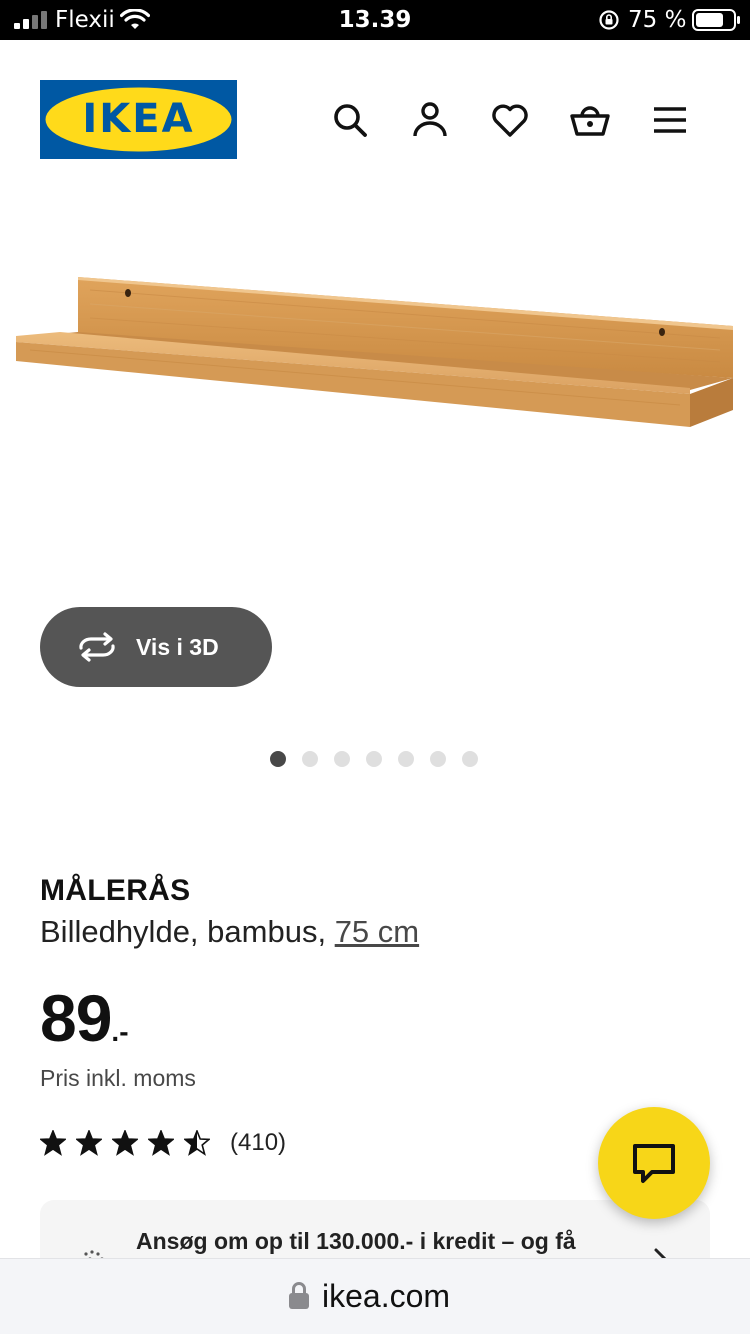 This screenshot has height=1334, width=750. What do you see at coordinates (177, 647) in the screenshot?
I see `view-3d-label: Vis i 3D` at bounding box center [177, 647].